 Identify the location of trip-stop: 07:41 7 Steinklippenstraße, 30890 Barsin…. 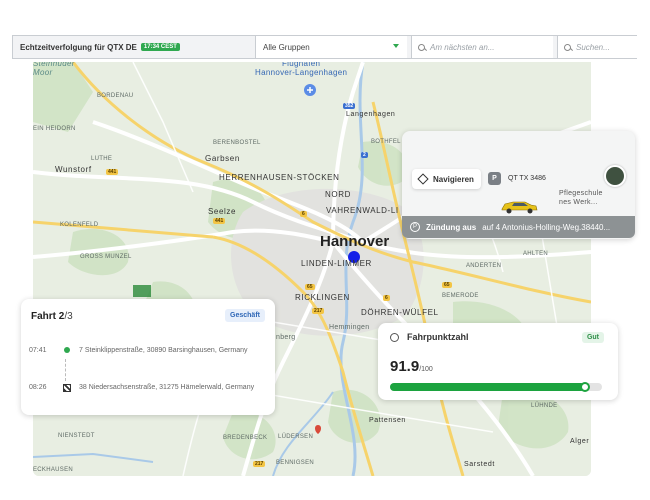
(144, 351).